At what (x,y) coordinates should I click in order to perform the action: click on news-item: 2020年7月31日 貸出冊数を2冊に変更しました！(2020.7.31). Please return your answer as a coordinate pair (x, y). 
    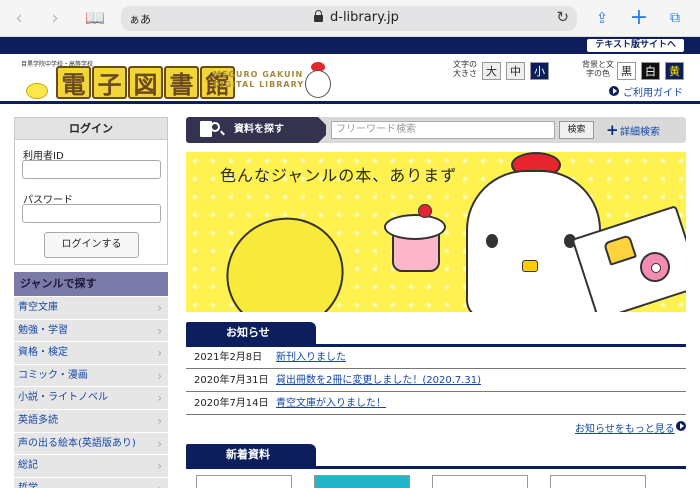
    Looking at the image, I should click on (436, 380).